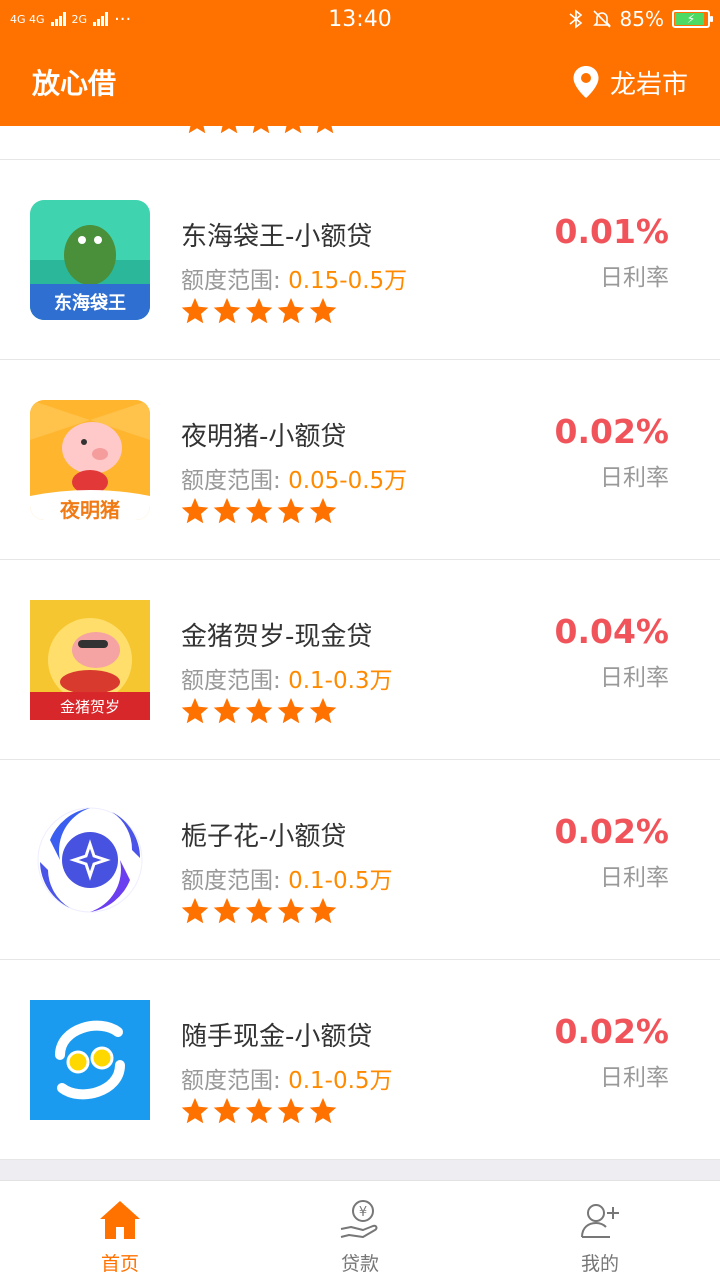 The height and width of the screenshot is (1280, 720). What do you see at coordinates (641, 19) in the screenshot?
I see `battery-percent: 85%` at bounding box center [641, 19].